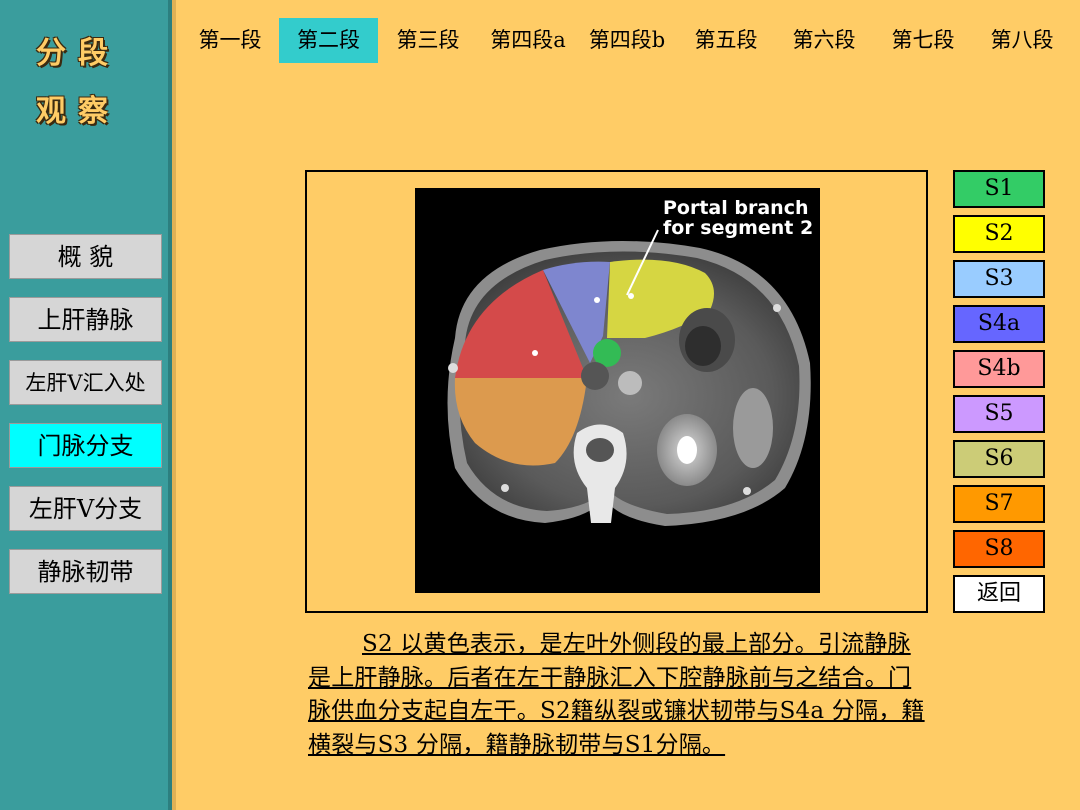  Describe the element at coordinates (999, 414) in the screenshot. I see `segment-button-s5: S5` at that location.